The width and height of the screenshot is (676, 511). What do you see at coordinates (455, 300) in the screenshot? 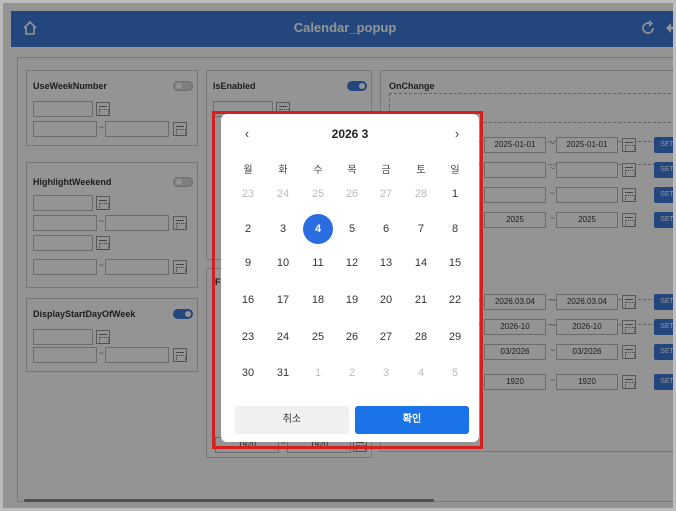
I see `day-cell: 22` at bounding box center [455, 300].